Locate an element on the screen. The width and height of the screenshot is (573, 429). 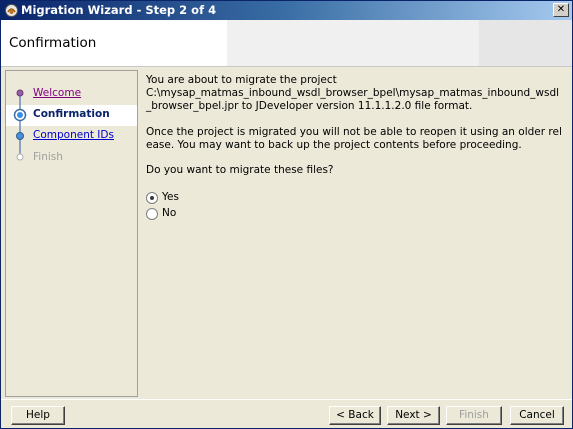
wizard-footer: Help < Back Next > Finish Cancel is located at coordinates (286, 413).